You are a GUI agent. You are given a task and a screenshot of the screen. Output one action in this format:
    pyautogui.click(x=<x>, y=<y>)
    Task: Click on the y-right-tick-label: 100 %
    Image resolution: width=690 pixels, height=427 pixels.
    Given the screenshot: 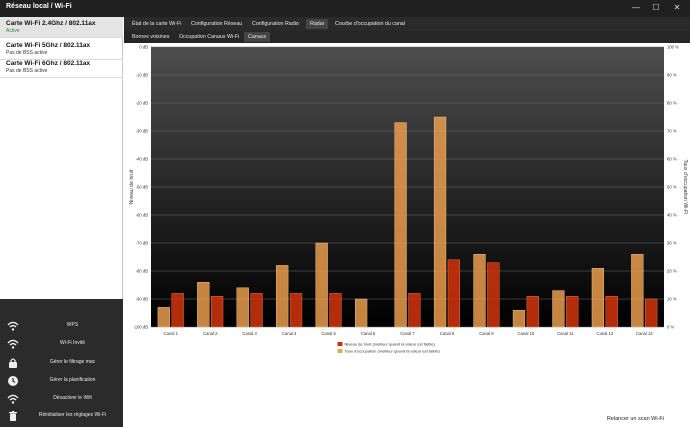 What is the action you would take?
    pyautogui.click(x=673, y=47)
    